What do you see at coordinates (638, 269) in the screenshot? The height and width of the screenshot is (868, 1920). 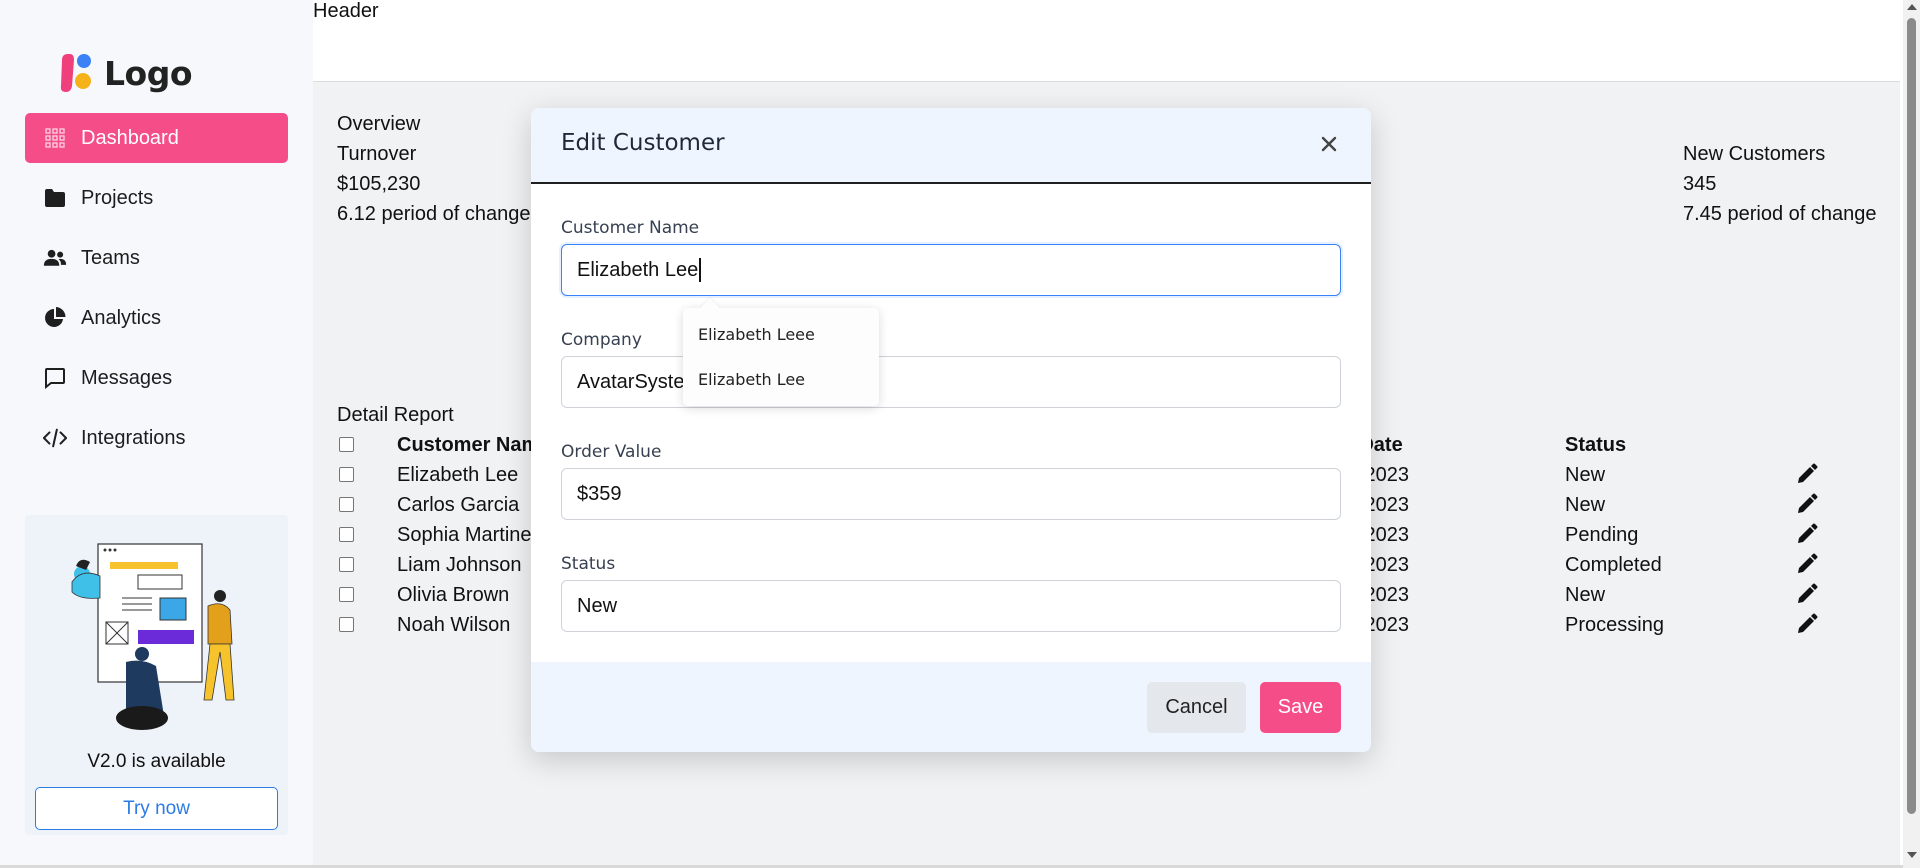 I see `customer-name-value: Elizabeth Lee` at bounding box center [638, 269].